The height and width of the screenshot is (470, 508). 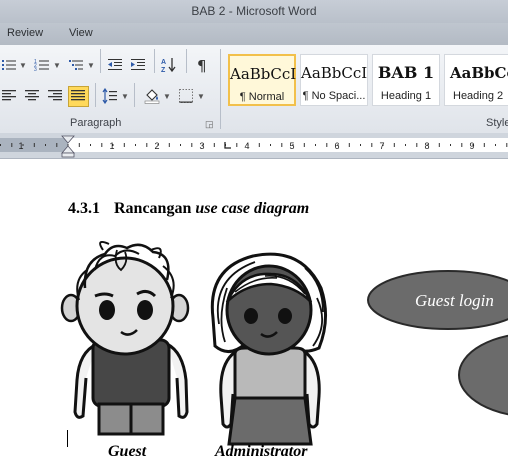 I want to click on pilcrow-icon: ¶, so click(x=202, y=66).